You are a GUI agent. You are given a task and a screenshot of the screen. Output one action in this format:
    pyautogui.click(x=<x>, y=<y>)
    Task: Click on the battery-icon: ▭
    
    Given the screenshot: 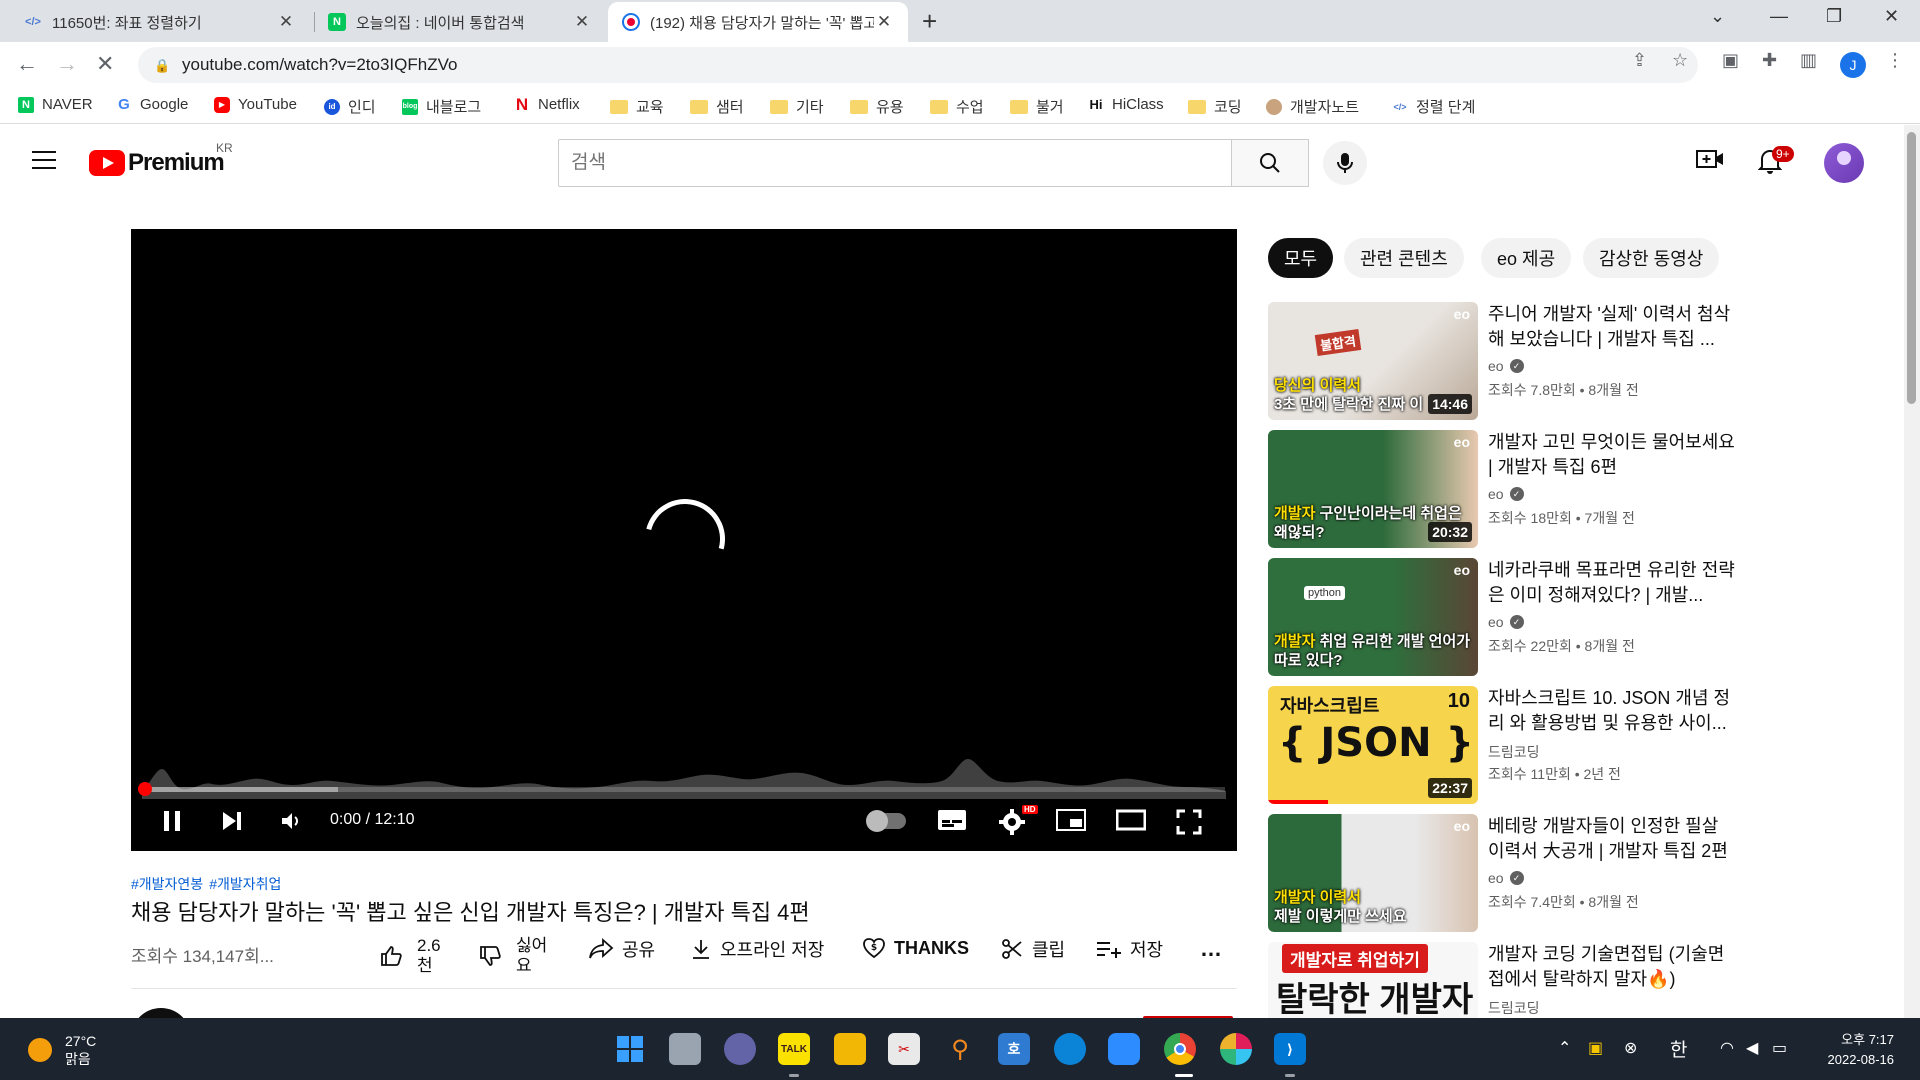 What is the action you would take?
    pyautogui.click(x=1779, y=1048)
    